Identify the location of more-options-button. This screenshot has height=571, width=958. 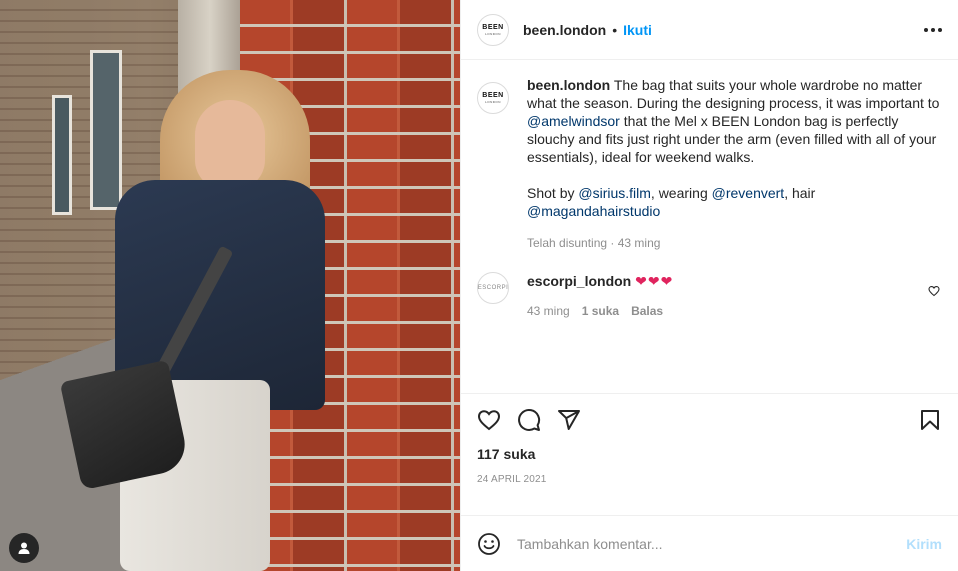
(933, 29).